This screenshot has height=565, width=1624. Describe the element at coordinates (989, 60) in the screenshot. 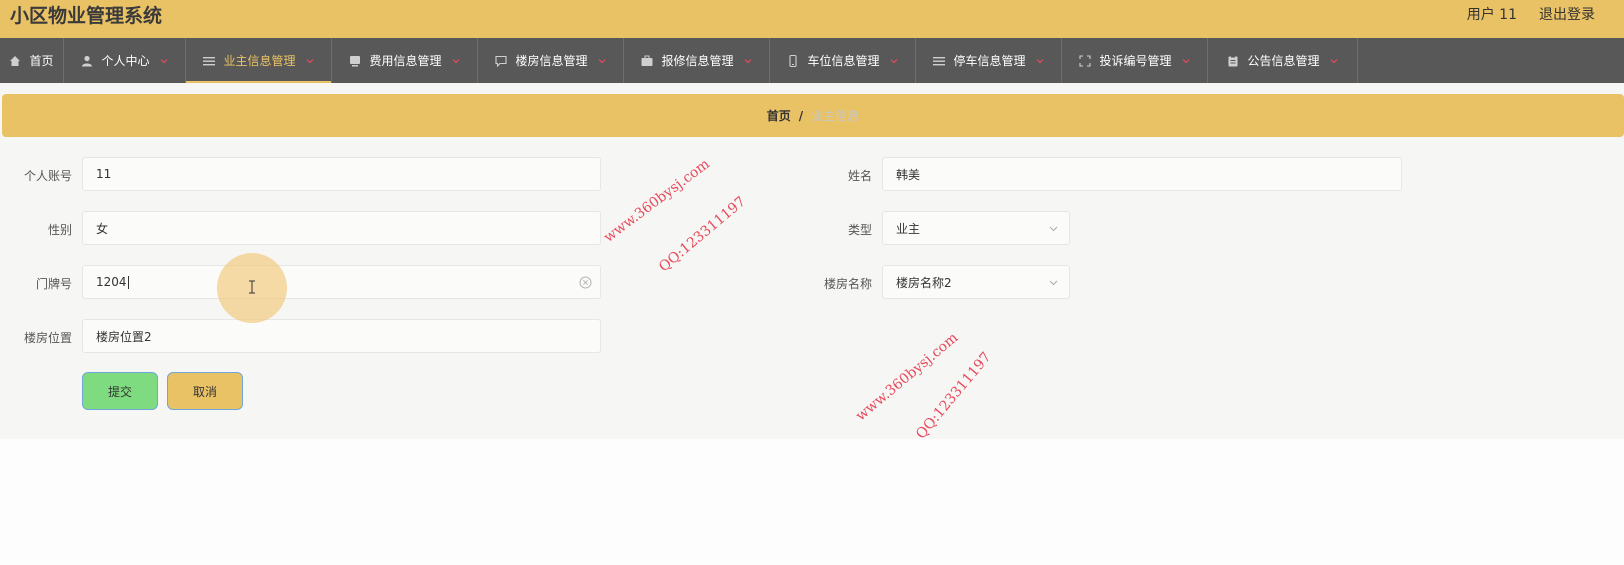

I see `nav-item-parking-info: 停车信息管理` at that location.